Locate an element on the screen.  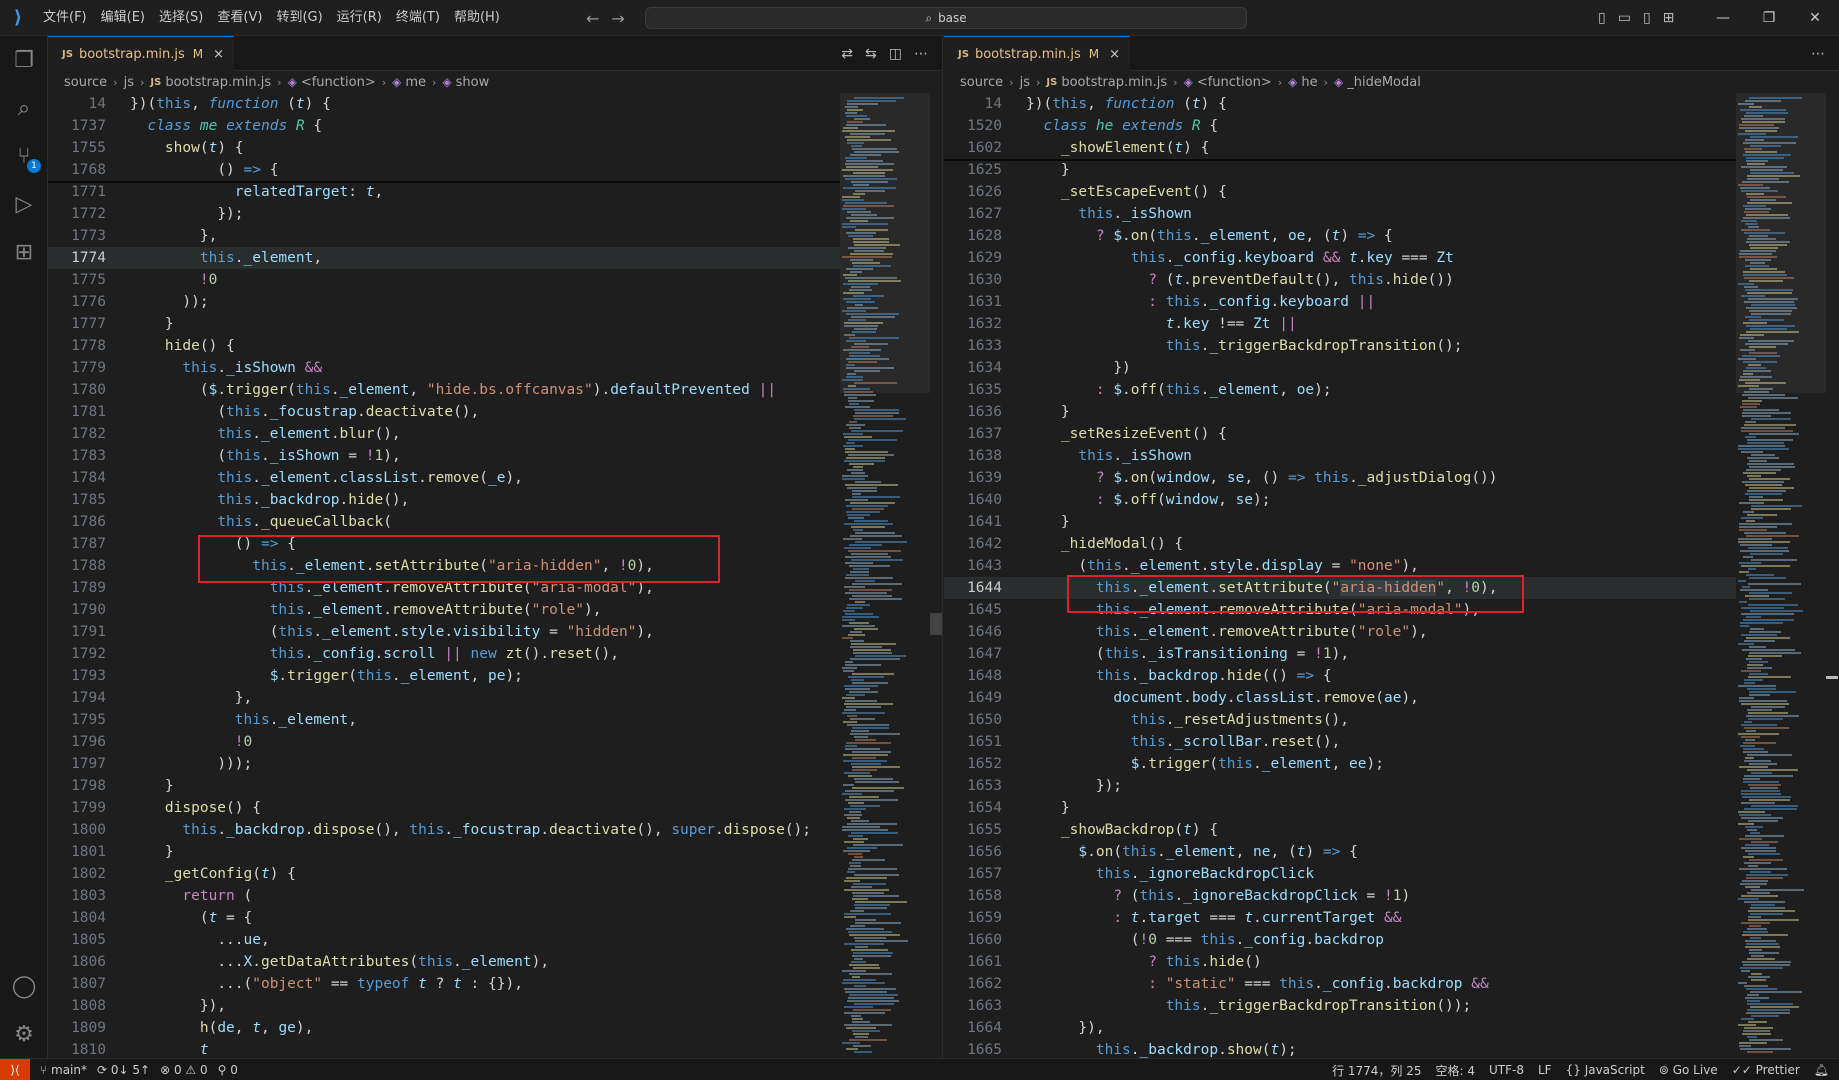
code-line: 1776 )); is located at coordinates (444, 302).